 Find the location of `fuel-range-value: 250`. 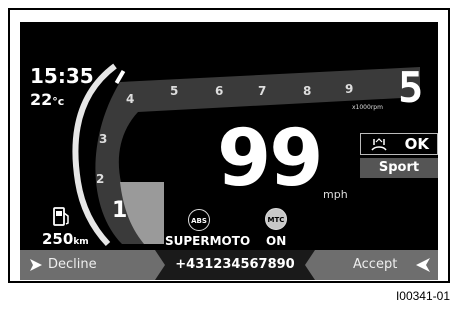

fuel-range-value: 250 is located at coordinates (58, 239).